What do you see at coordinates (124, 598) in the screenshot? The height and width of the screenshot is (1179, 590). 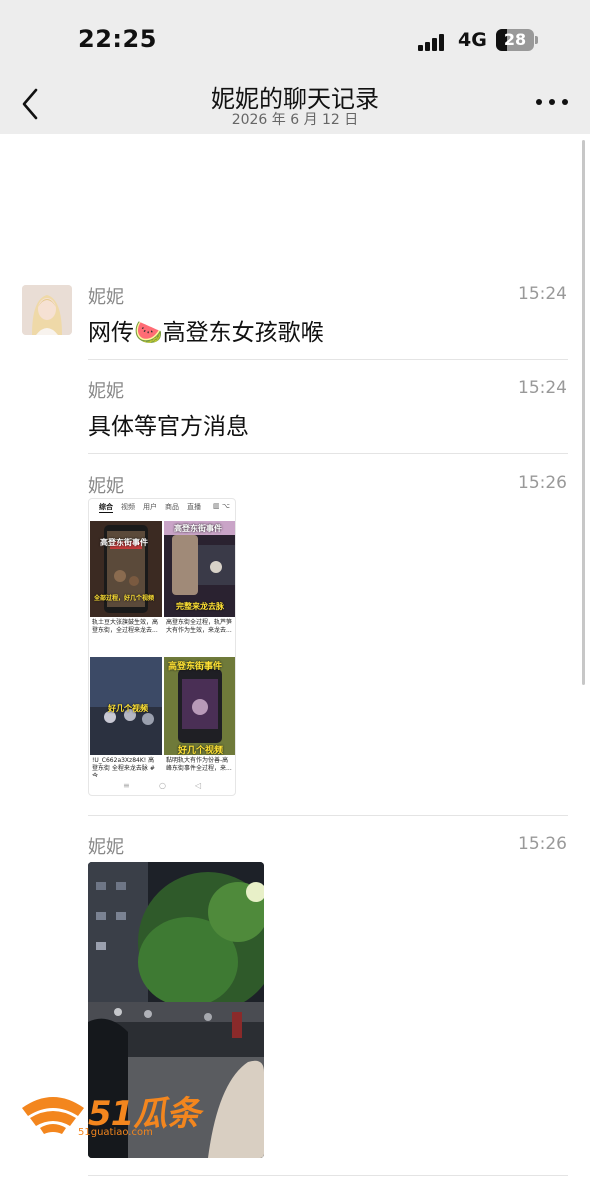 I see `thumbnail-subtitle: 全部过程，好几个视频` at bounding box center [124, 598].